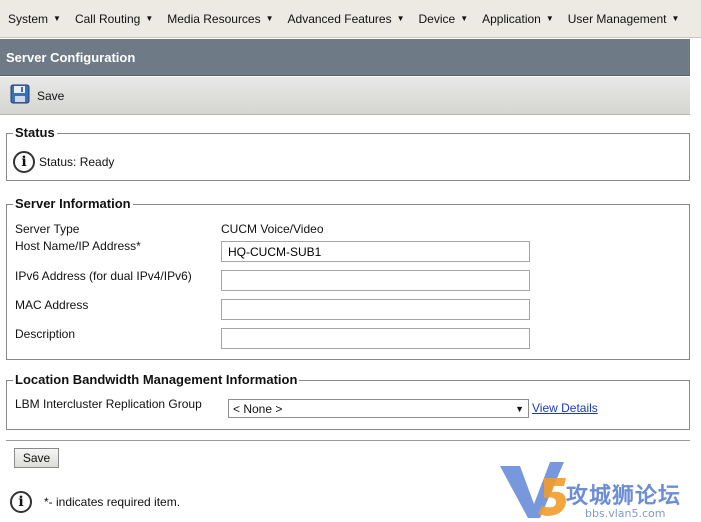 The width and height of the screenshot is (701, 522). What do you see at coordinates (375, 251) in the screenshot?
I see `host-name-field` at bounding box center [375, 251].